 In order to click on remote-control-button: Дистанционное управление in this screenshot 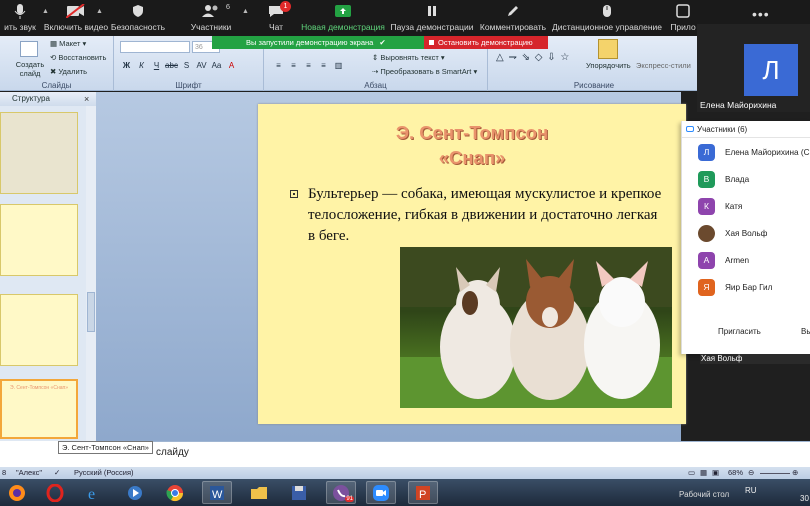, I will do `click(607, 18)`.